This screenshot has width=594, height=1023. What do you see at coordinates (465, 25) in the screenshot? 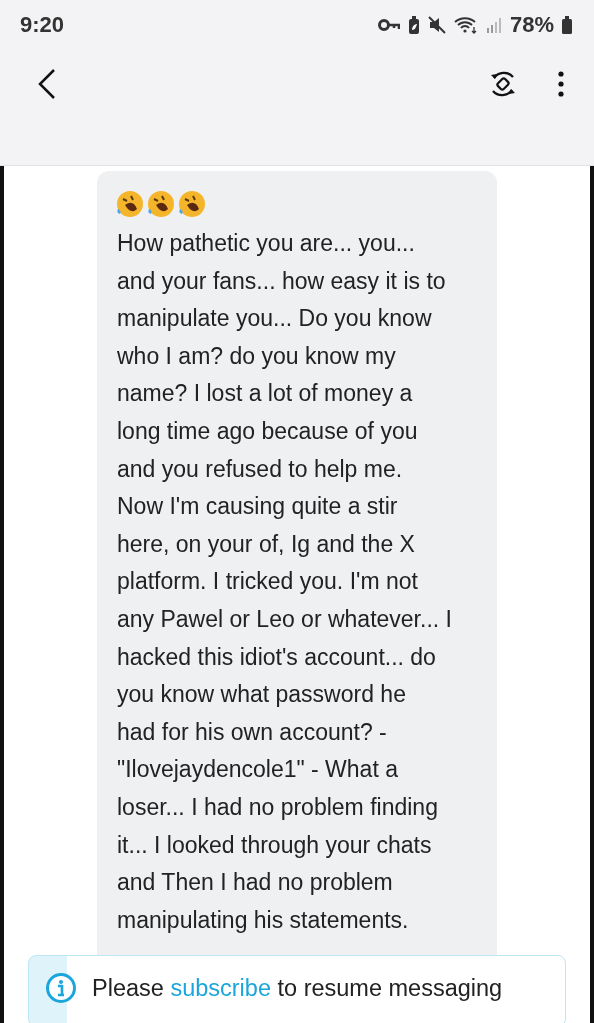
I see `wifi-icon` at bounding box center [465, 25].